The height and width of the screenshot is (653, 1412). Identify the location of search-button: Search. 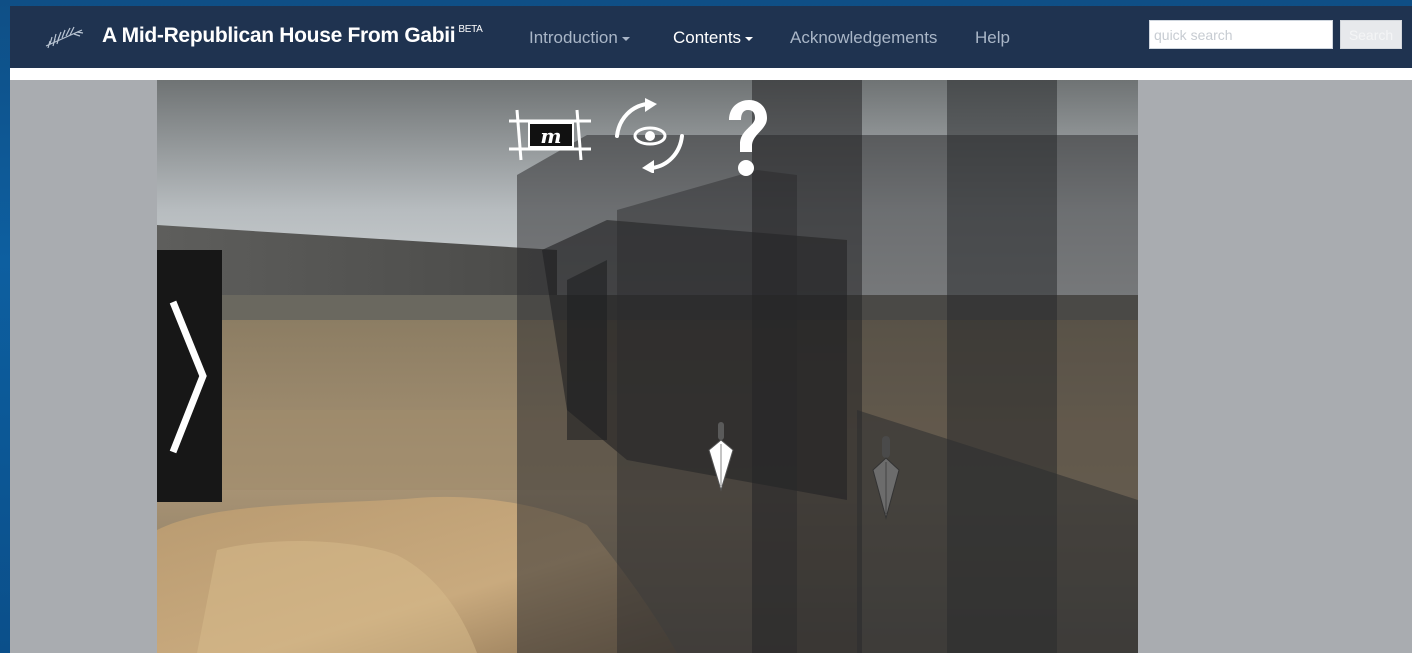
(1371, 34).